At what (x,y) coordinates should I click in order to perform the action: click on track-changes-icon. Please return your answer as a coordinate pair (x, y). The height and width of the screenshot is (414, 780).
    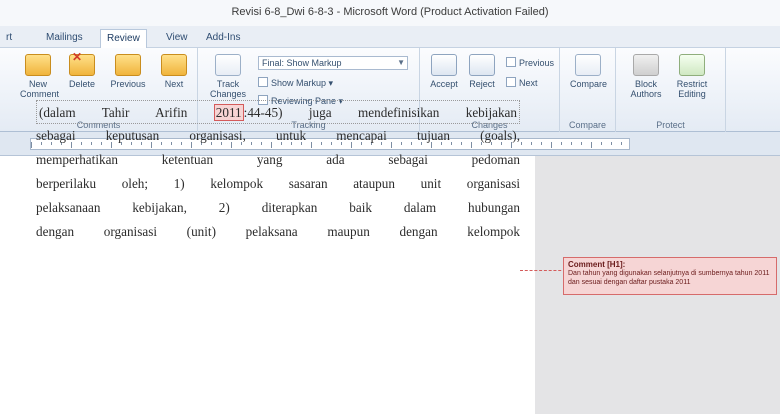
    Looking at the image, I should click on (228, 65).